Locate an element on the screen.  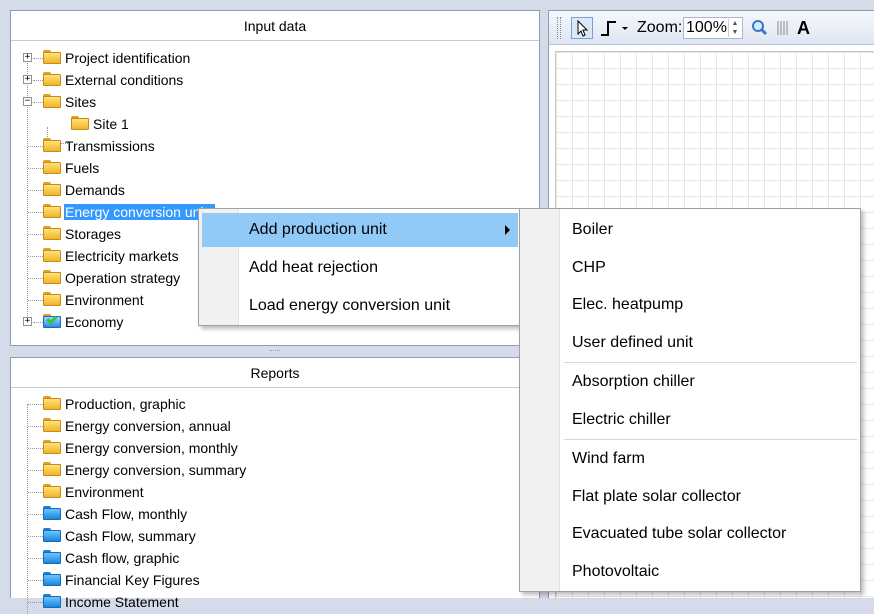
diagram-toolbar: Zoom: 100% ▲ ▼ A is located at coordinates (711, 28).